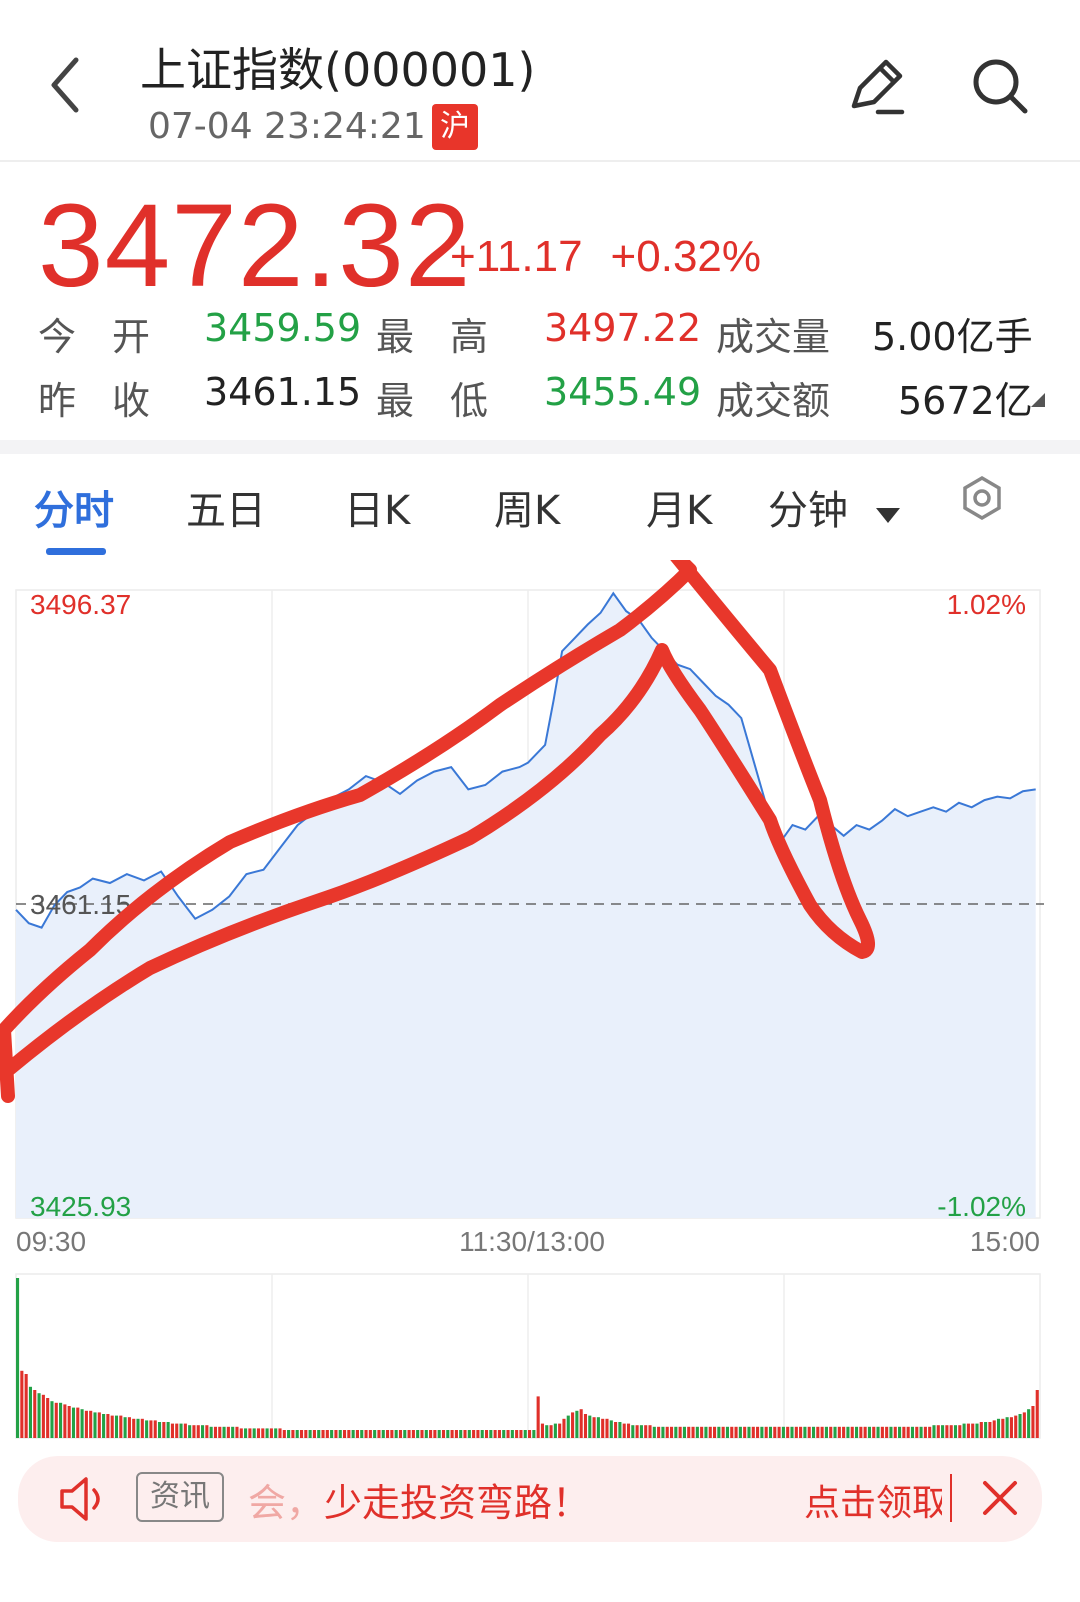 Image resolution: width=1080 pixels, height=1602 pixels. I want to click on back-button, so click(70, 85).